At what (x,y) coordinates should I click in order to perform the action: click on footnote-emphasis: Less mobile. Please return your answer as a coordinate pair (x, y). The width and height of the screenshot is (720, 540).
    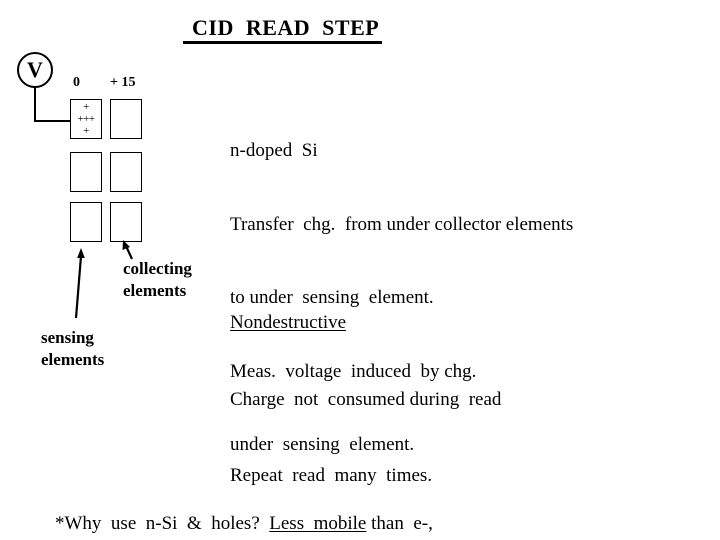
    Looking at the image, I should click on (318, 523).